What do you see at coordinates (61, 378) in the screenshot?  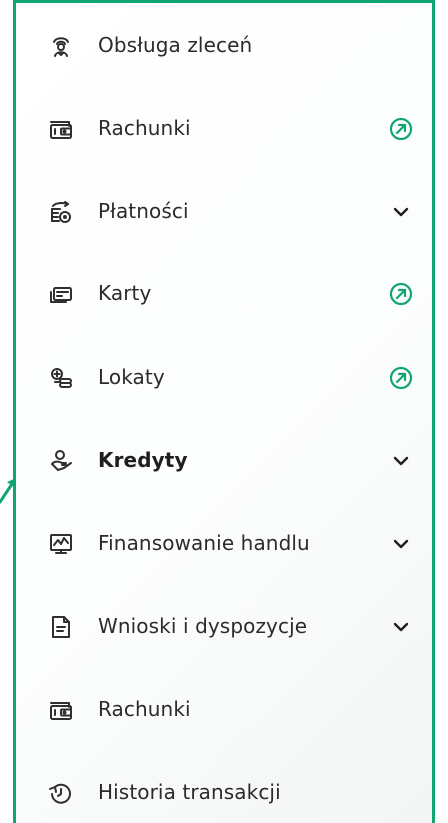 I see `deposits-icon` at bounding box center [61, 378].